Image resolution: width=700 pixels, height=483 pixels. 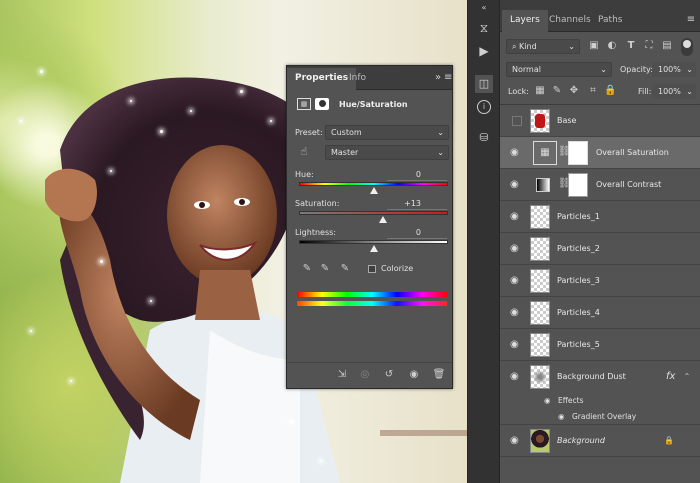 I want to click on hand-adjust-icon: ☝, so click(x=304, y=152).